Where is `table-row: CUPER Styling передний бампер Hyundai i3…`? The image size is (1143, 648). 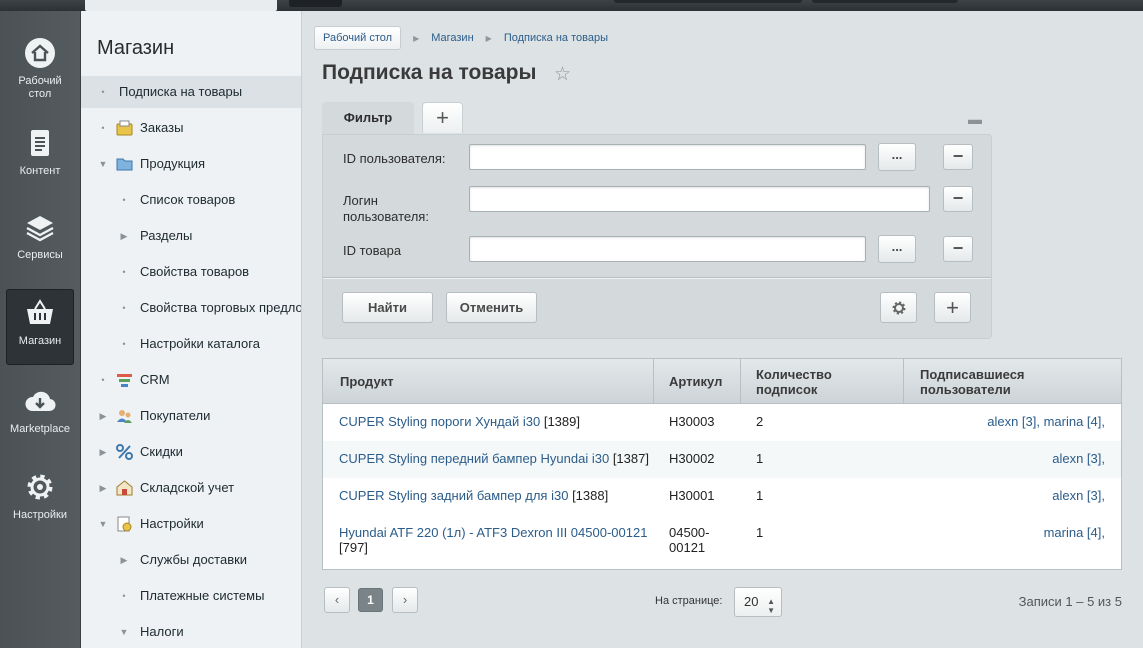
table-row: CUPER Styling передний бампер Hyundai i3… is located at coordinates (722, 459).